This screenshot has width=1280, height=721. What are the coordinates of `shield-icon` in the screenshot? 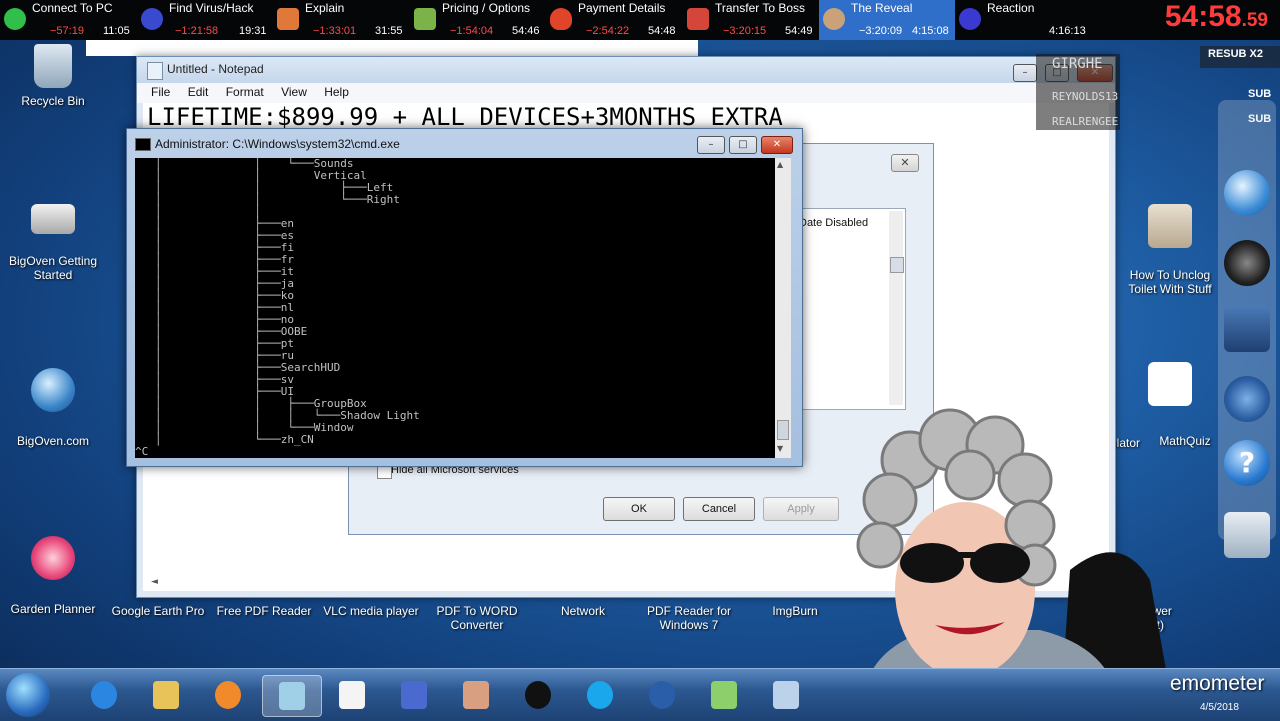 It's located at (15, 19).